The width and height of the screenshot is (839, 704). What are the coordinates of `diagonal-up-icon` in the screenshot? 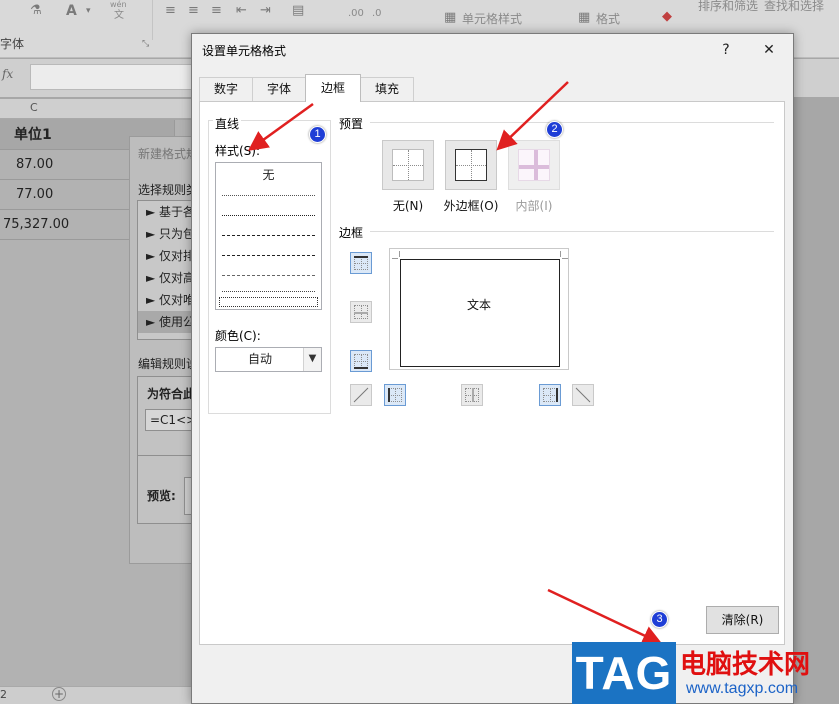 It's located at (361, 395).